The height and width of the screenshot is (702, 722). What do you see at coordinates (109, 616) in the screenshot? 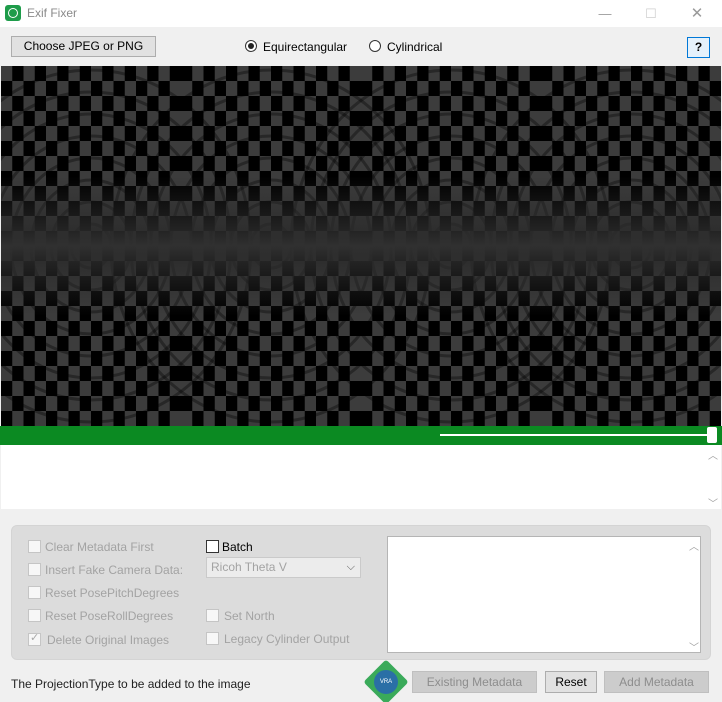
I see `reset-roll-label: Reset PoseRollDegrees` at bounding box center [109, 616].